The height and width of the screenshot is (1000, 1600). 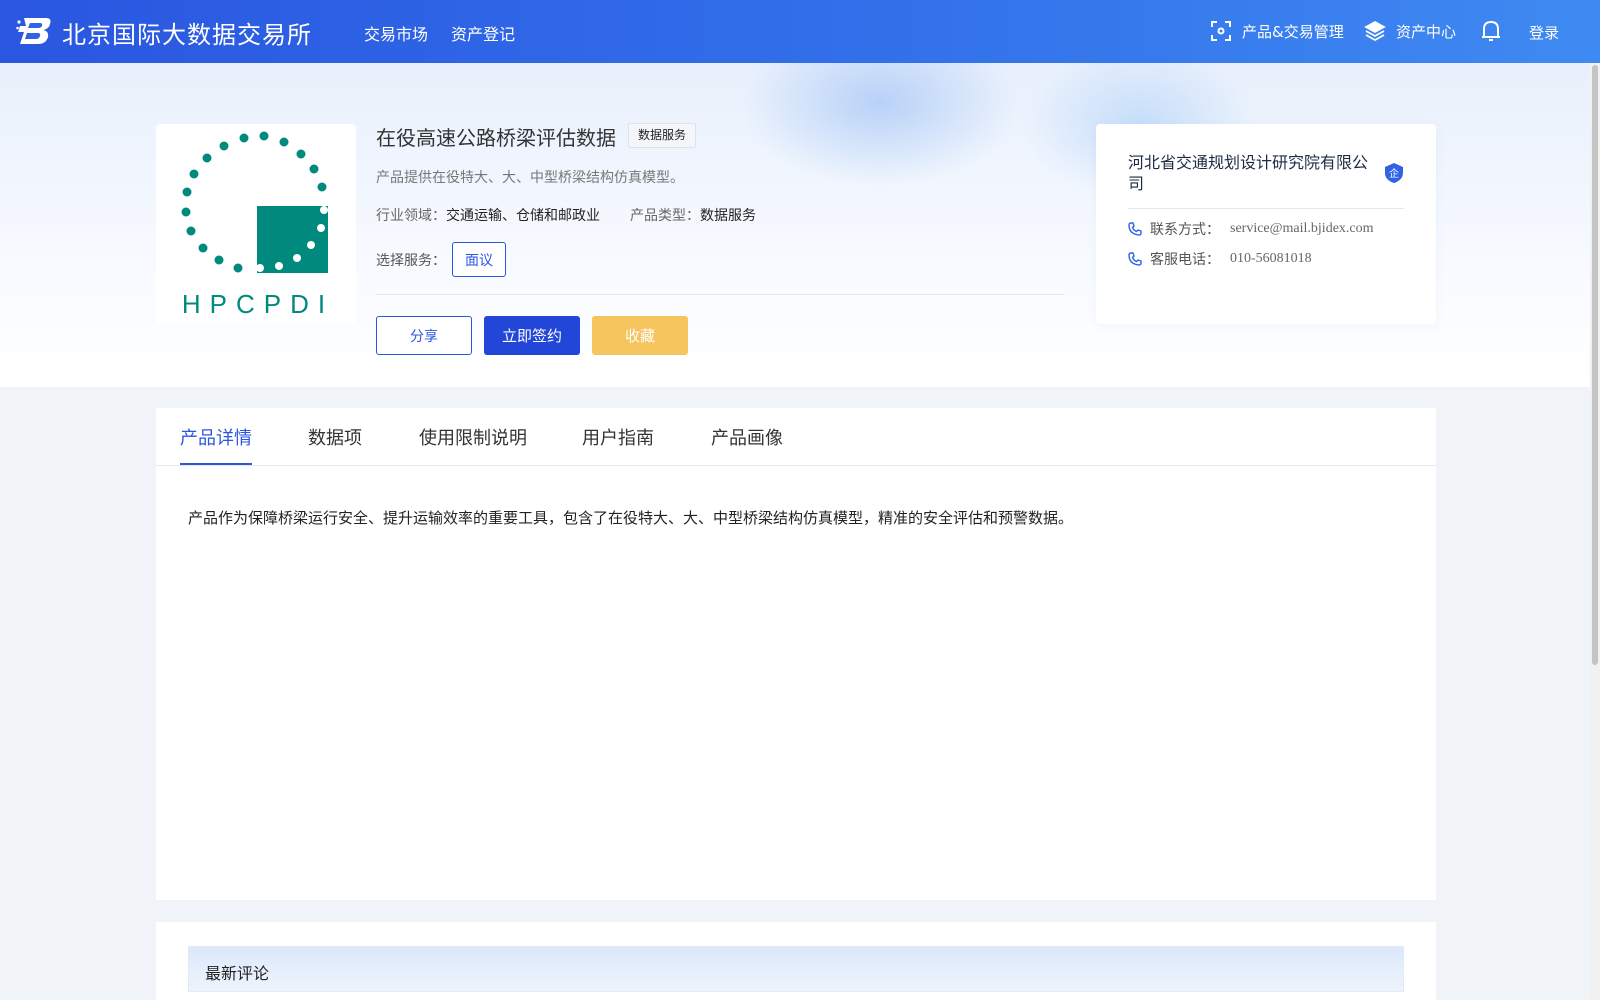 What do you see at coordinates (728, 216) in the screenshot?
I see `product-type-value: 数据服务` at bounding box center [728, 216].